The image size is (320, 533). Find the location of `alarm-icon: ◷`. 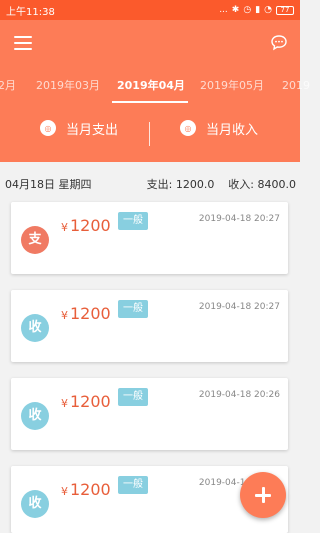

alarm-icon: ◷ is located at coordinates (247, 10).